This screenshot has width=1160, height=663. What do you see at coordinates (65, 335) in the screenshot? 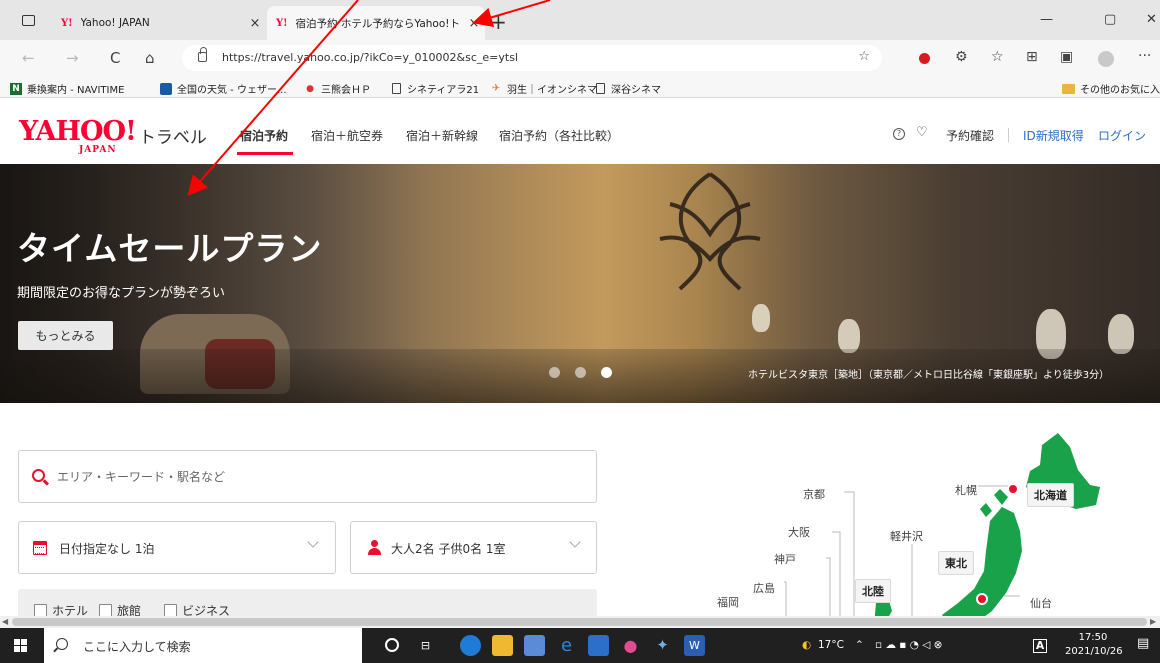
I see `see-more-button: もっとみる` at bounding box center [65, 335].